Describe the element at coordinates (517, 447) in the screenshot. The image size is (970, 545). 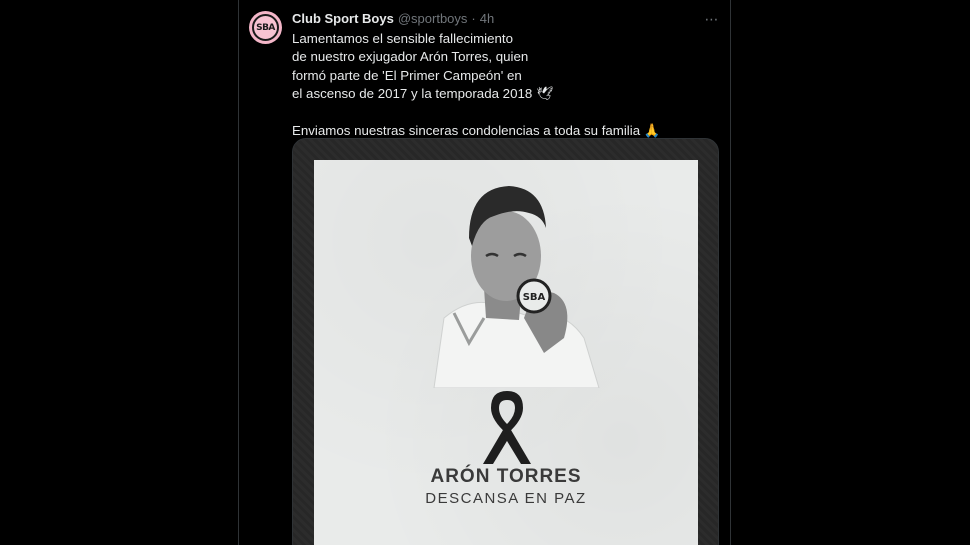
I see `ribbon-tail-right` at that location.